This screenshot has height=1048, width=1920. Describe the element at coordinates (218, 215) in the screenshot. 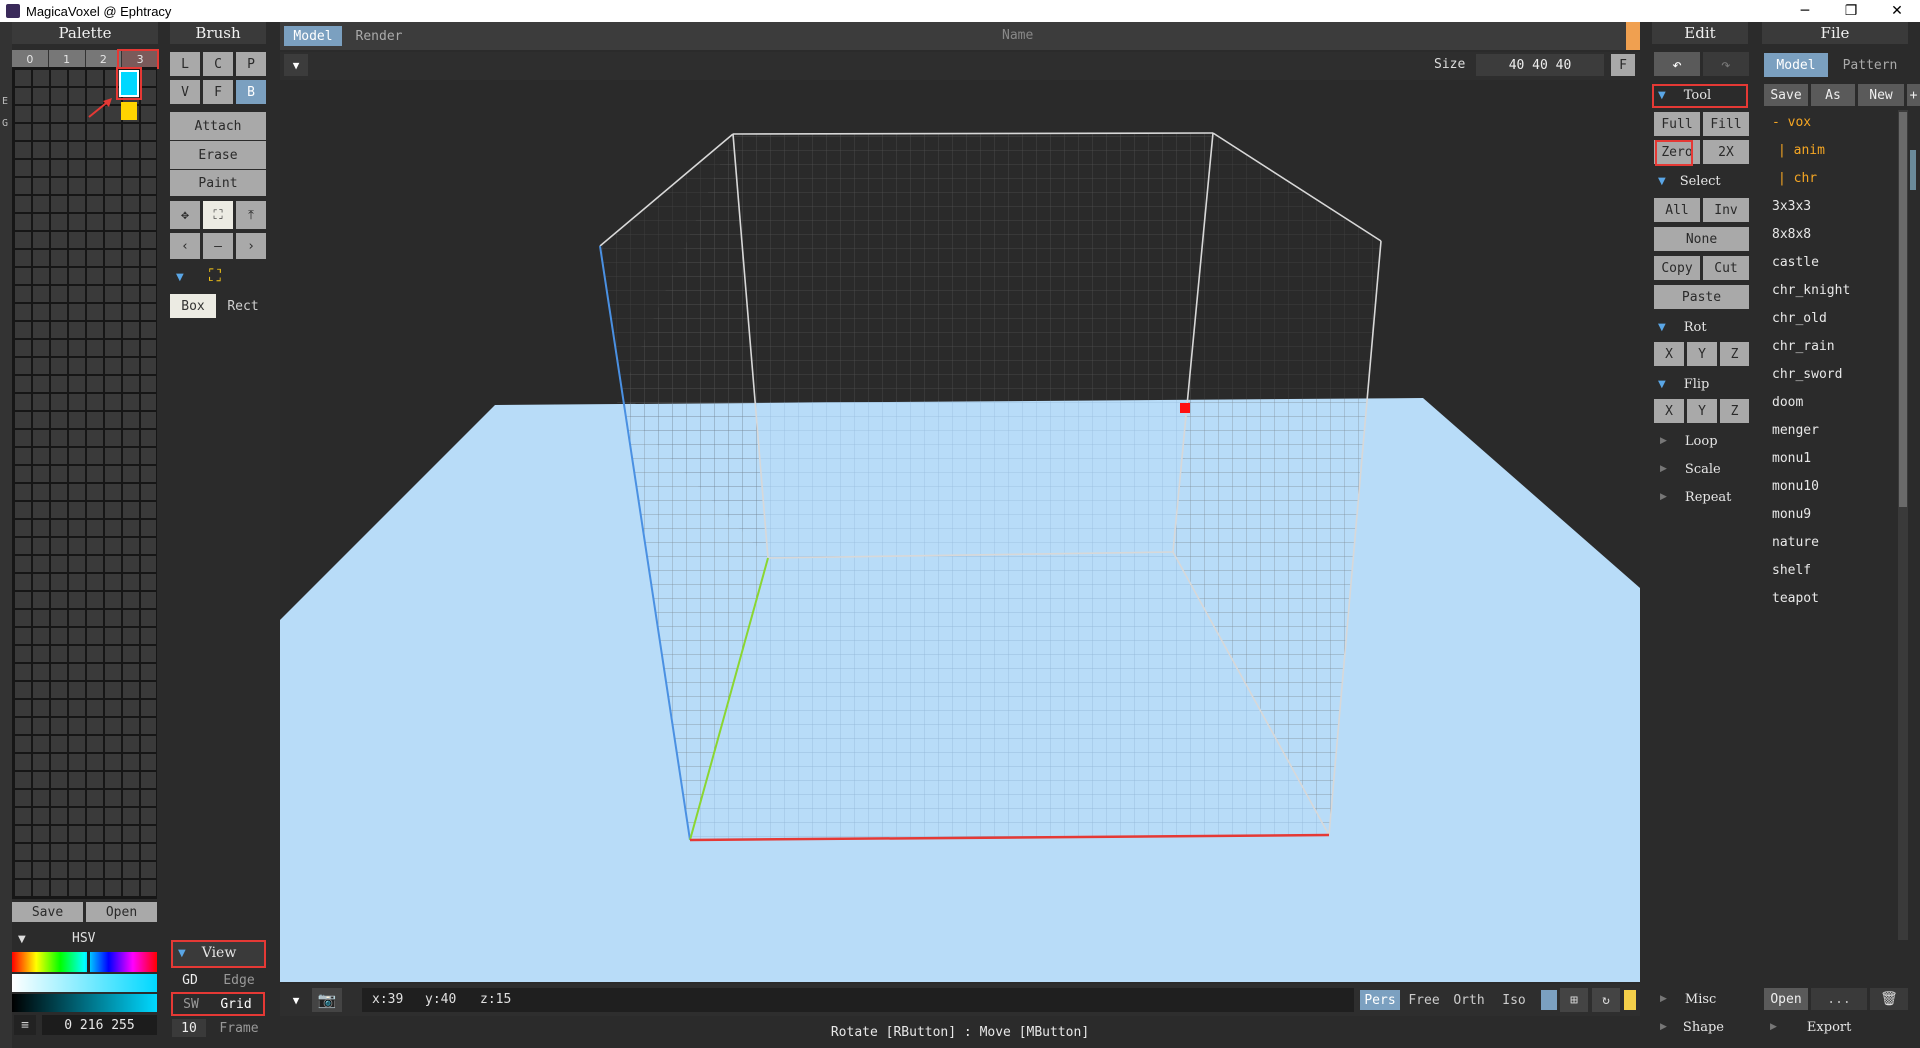

I see `select-tool-icon: ⛶` at that location.